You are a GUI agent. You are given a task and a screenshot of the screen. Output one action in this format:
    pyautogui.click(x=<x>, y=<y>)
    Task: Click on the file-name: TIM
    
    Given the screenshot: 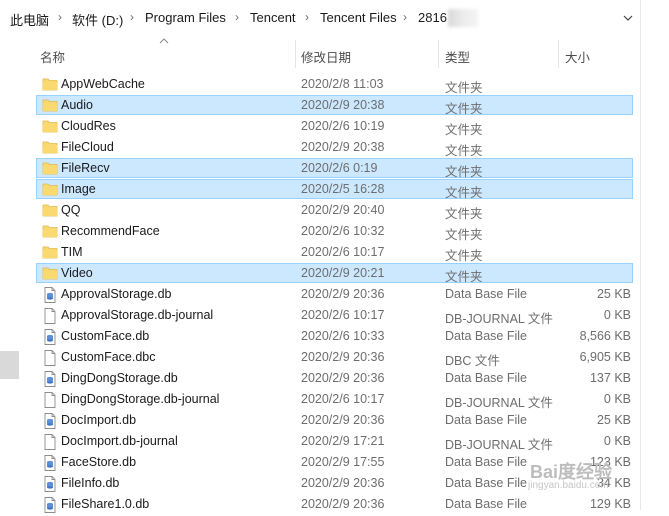 What is the action you would take?
    pyautogui.click(x=72, y=252)
    